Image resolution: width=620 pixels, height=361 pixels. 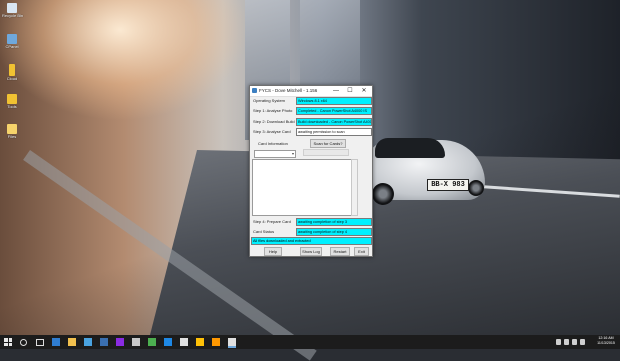 What do you see at coordinates (336, 91) in the screenshot?
I see `minimize-button: —` at bounding box center [336, 91].